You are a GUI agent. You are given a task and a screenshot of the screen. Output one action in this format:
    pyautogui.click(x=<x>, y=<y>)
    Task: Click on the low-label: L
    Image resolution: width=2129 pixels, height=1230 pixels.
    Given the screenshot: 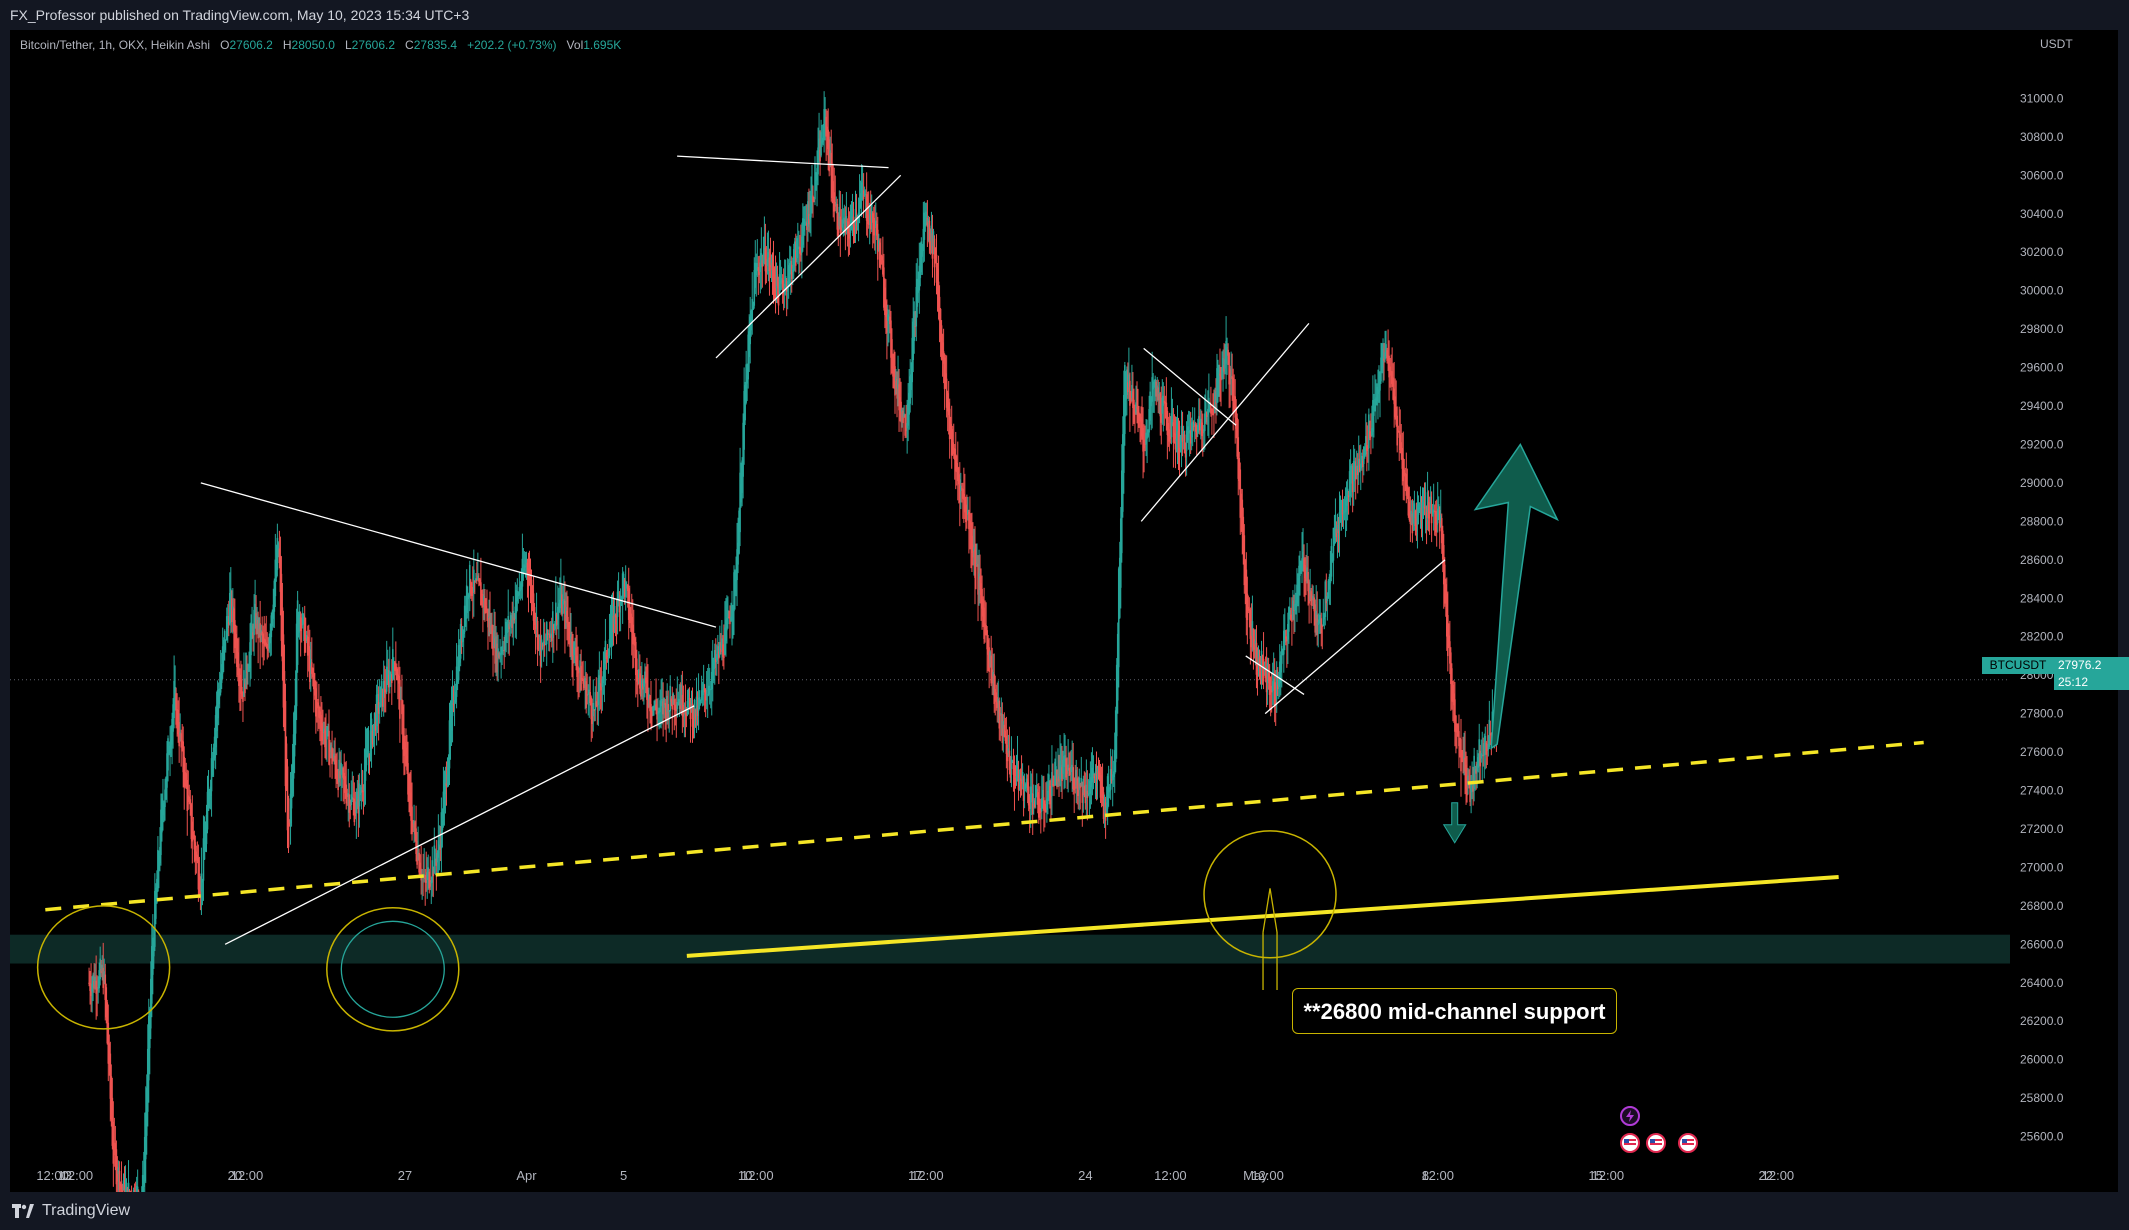 What is the action you would take?
    pyautogui.click(x=348, y=45)
    